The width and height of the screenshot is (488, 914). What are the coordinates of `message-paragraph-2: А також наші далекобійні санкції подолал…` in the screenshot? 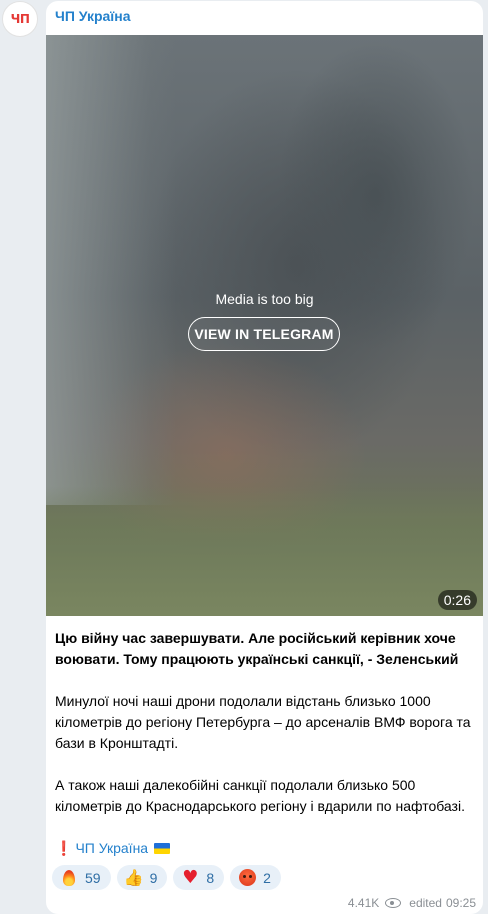 It's located at (260, 795).